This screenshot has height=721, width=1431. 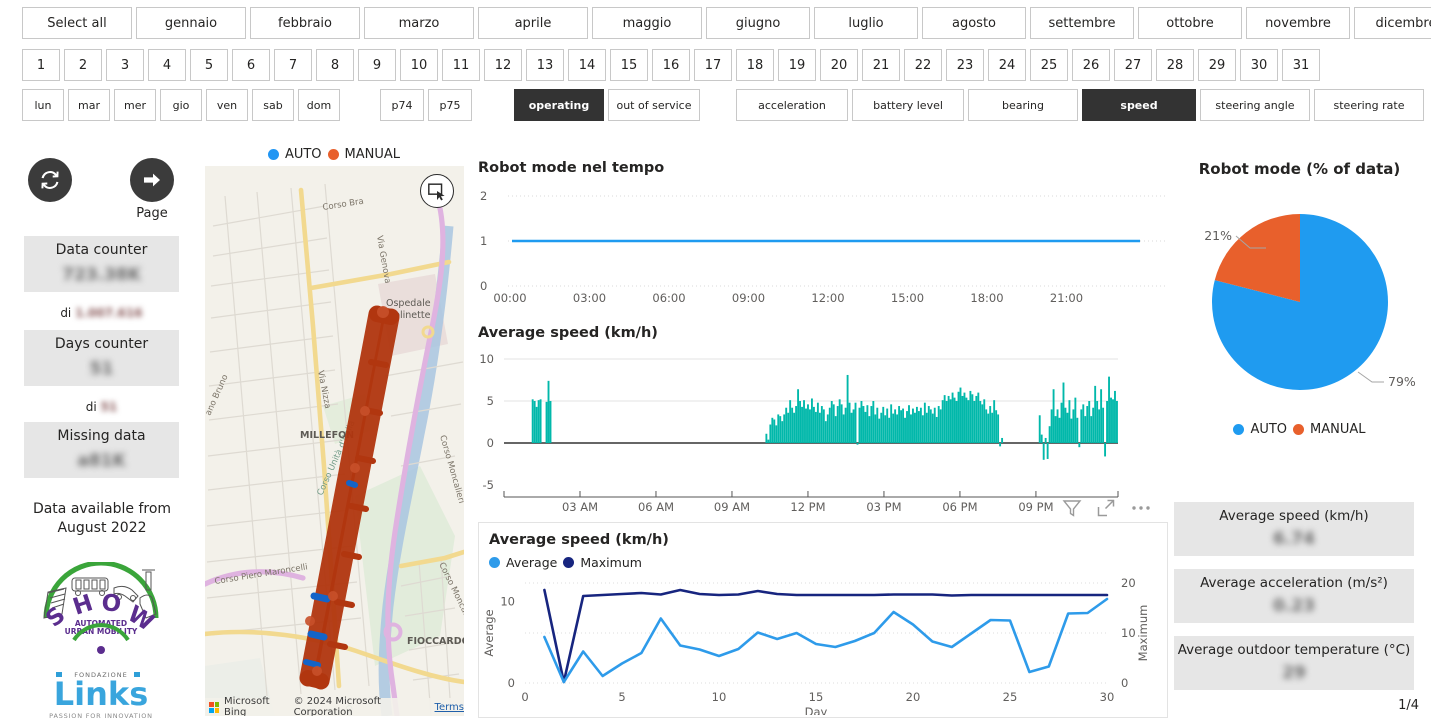 I want to click on month-button-maggio: maggio, so click(x=647, y=23).